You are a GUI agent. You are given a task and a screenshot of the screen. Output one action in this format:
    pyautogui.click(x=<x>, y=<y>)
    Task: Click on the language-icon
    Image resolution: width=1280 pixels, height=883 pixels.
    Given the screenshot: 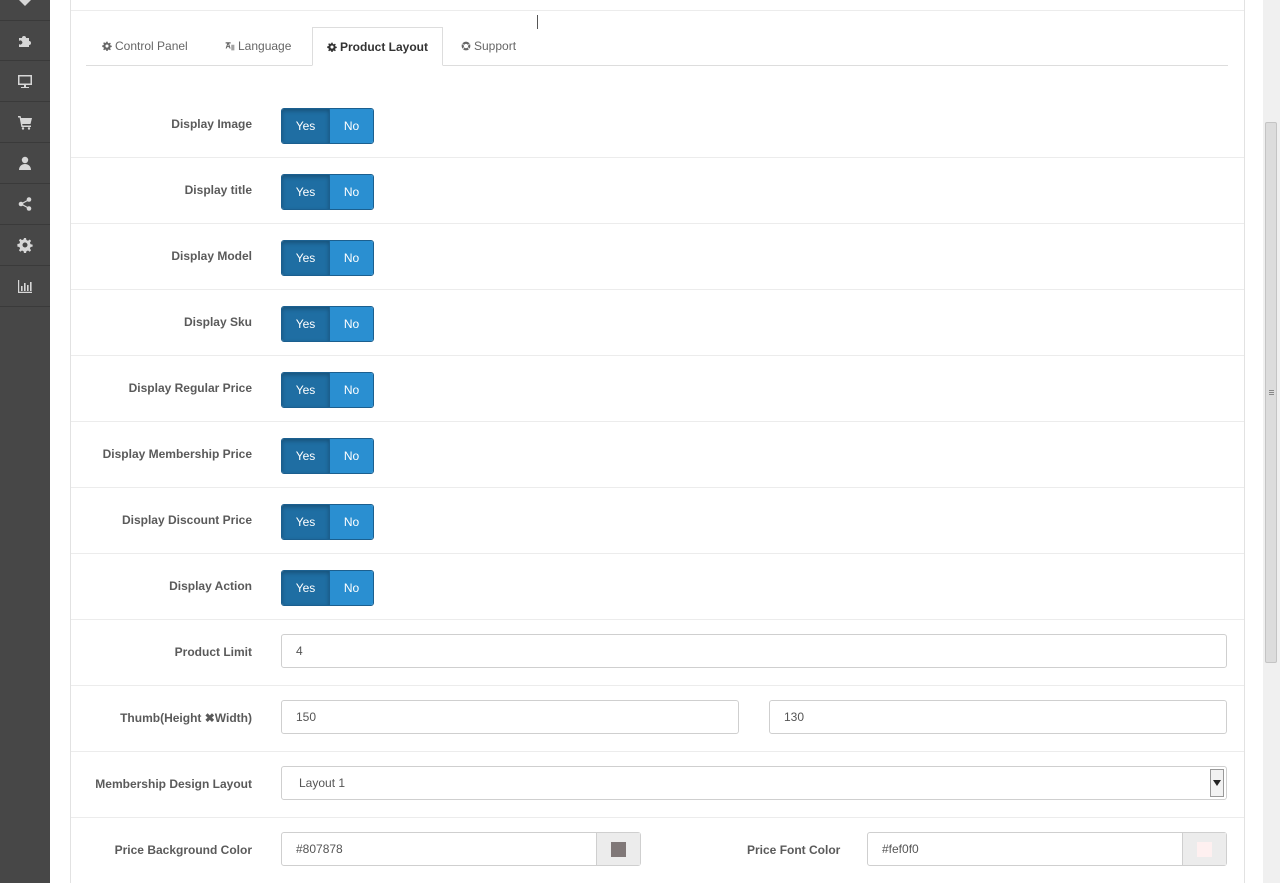 What is the action you would take?
    pyautogui.click(x=230, y=46)
    